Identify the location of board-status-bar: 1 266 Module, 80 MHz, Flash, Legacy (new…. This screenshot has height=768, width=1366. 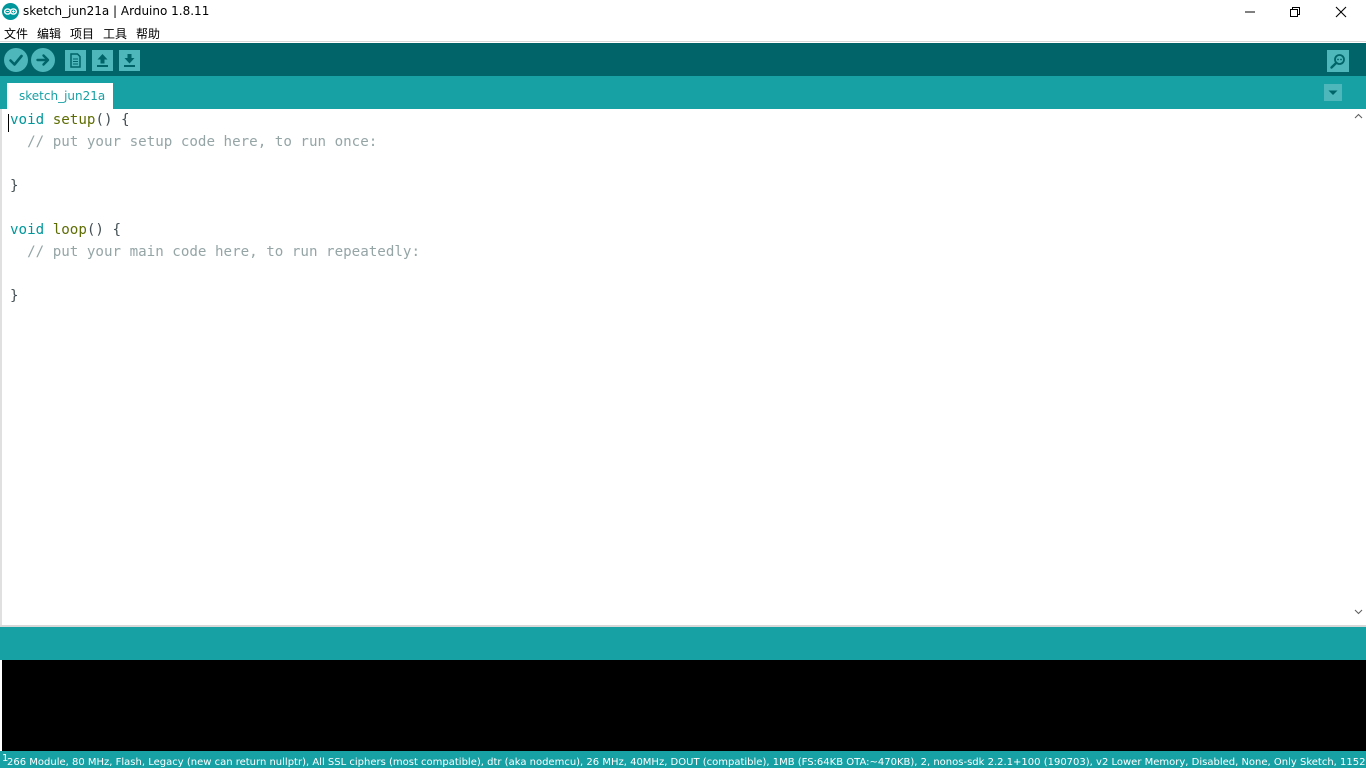
(683, 759).